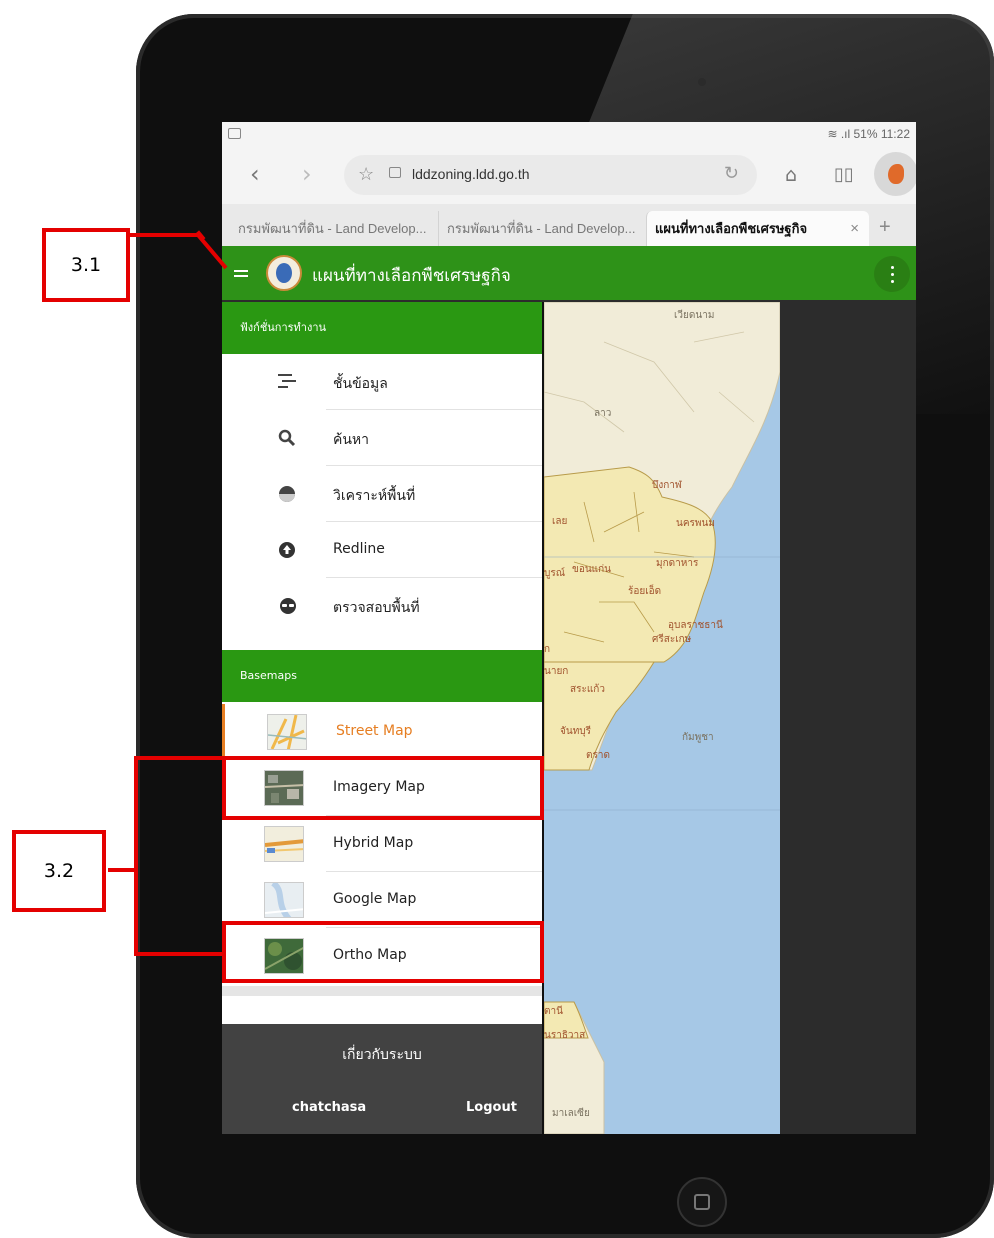 This screenshot has height=1238, width=994. What do you see at coordinates (383, 788) in the screenshot?
I see `highlight-imagery-map` at bounding box center [383, 788].